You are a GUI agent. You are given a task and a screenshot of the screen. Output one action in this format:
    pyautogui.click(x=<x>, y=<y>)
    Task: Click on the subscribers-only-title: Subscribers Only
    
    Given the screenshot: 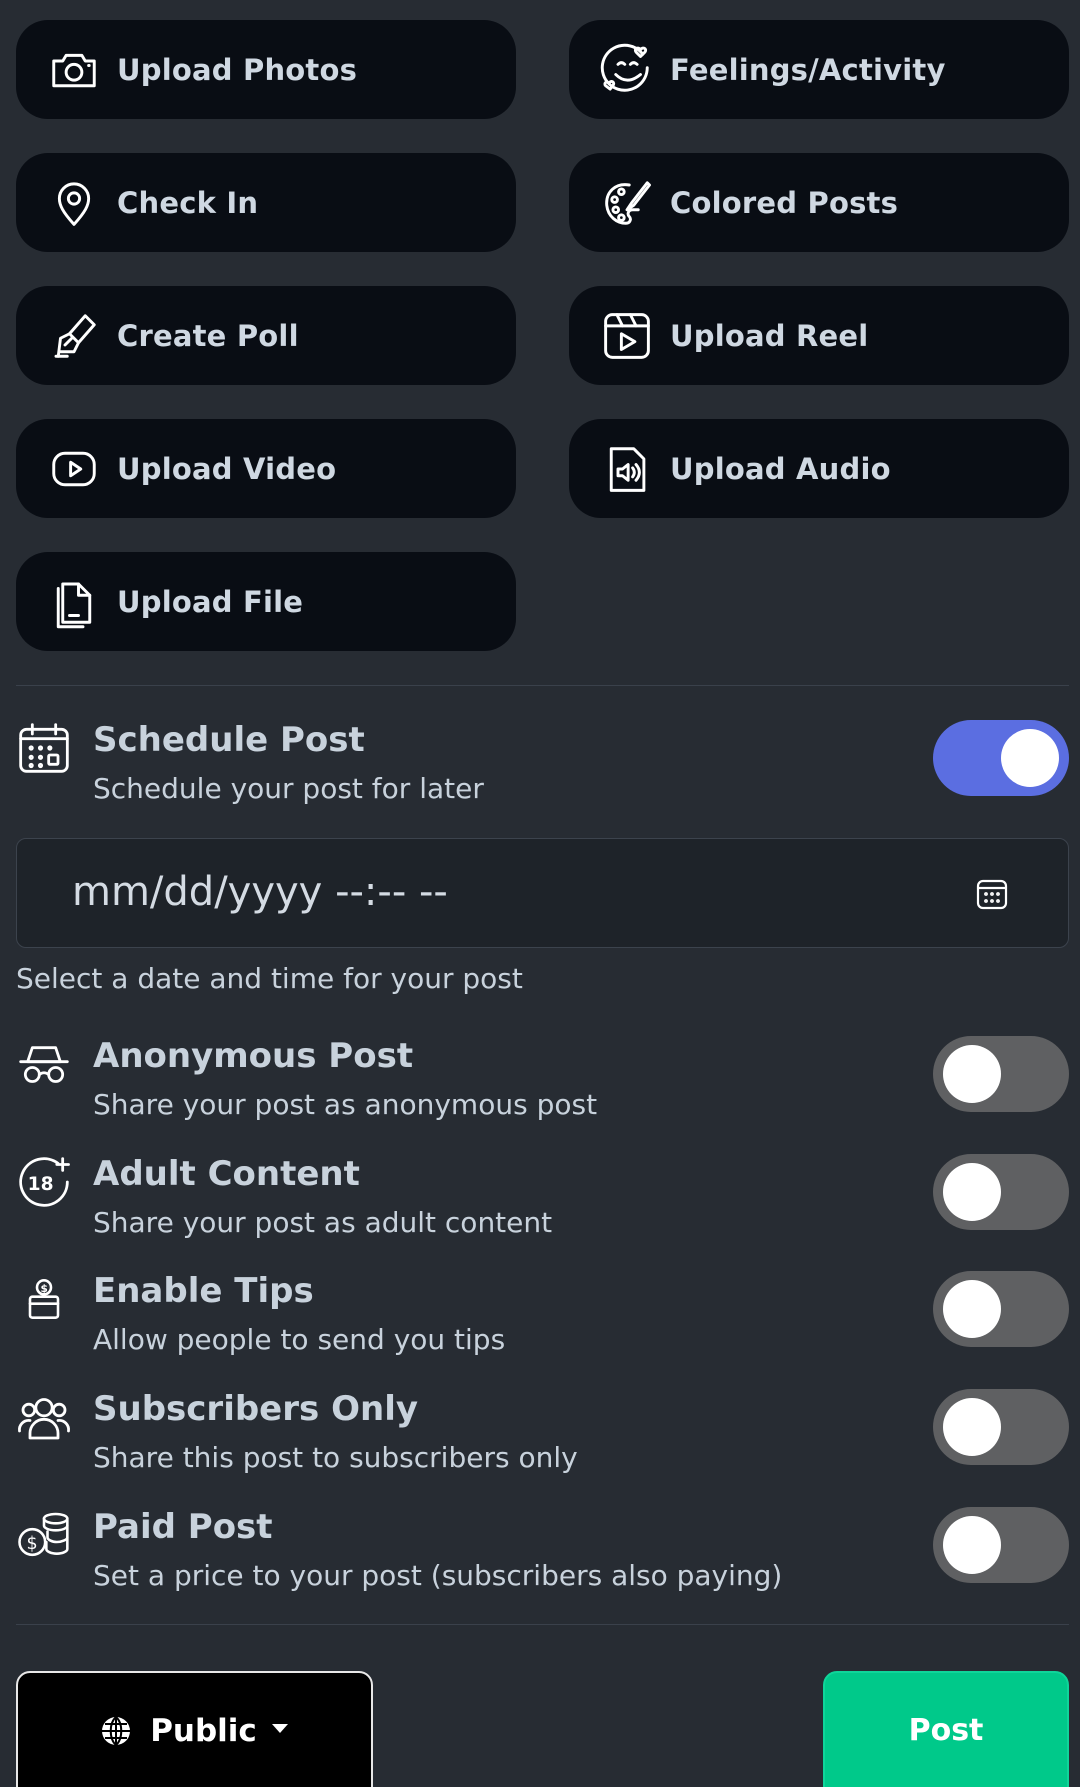 What is the action you would take?
    pyautogui.click(x=256, y=1409)
    